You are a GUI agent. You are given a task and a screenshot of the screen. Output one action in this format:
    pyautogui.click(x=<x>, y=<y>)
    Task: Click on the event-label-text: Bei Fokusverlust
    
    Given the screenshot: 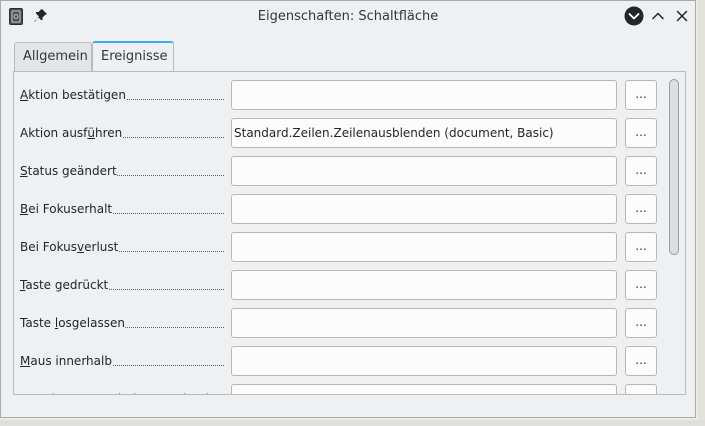 What is the action you would take?
    pyautogui.click(x=69, y=247)
    